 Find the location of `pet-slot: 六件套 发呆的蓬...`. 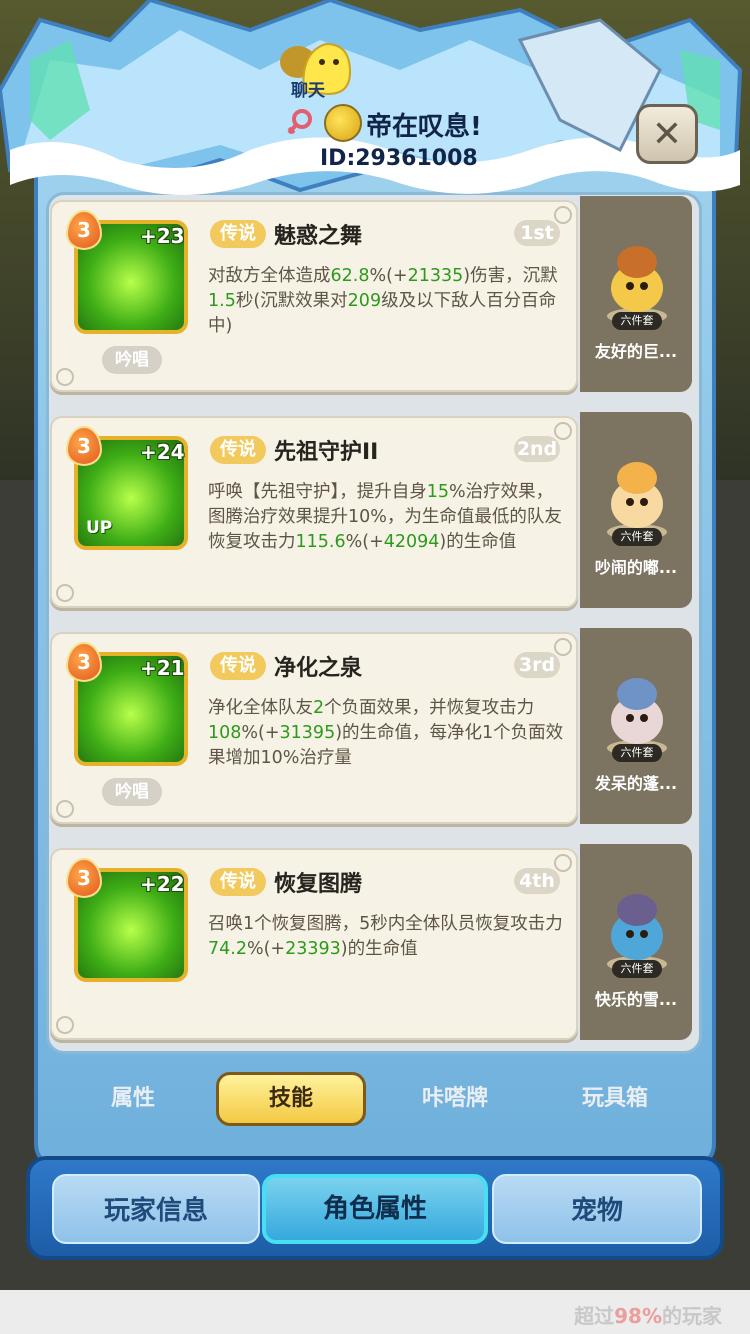

pet-slot: 六件套 发呆的蓬... is located at coordinates (636, 726).